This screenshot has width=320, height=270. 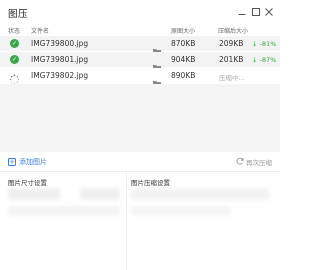 What do you see at coordinates (233, 31) in the screenshot?
I see `header-compressed-size: 压缩后大小` at bounding box center [233, 31].